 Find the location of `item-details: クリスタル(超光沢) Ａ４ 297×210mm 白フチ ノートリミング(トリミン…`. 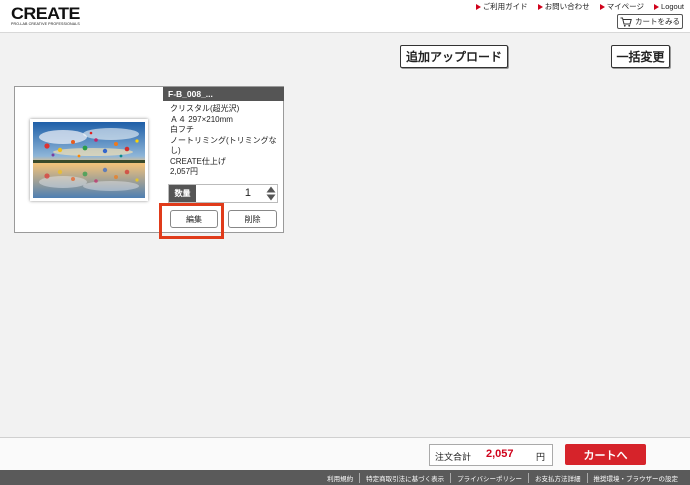

item-details: クリスタル(超光沢) Ａ４ 297×210mm 白フチ ノートリミング(トリミン… is located at coordinates (223, 139).